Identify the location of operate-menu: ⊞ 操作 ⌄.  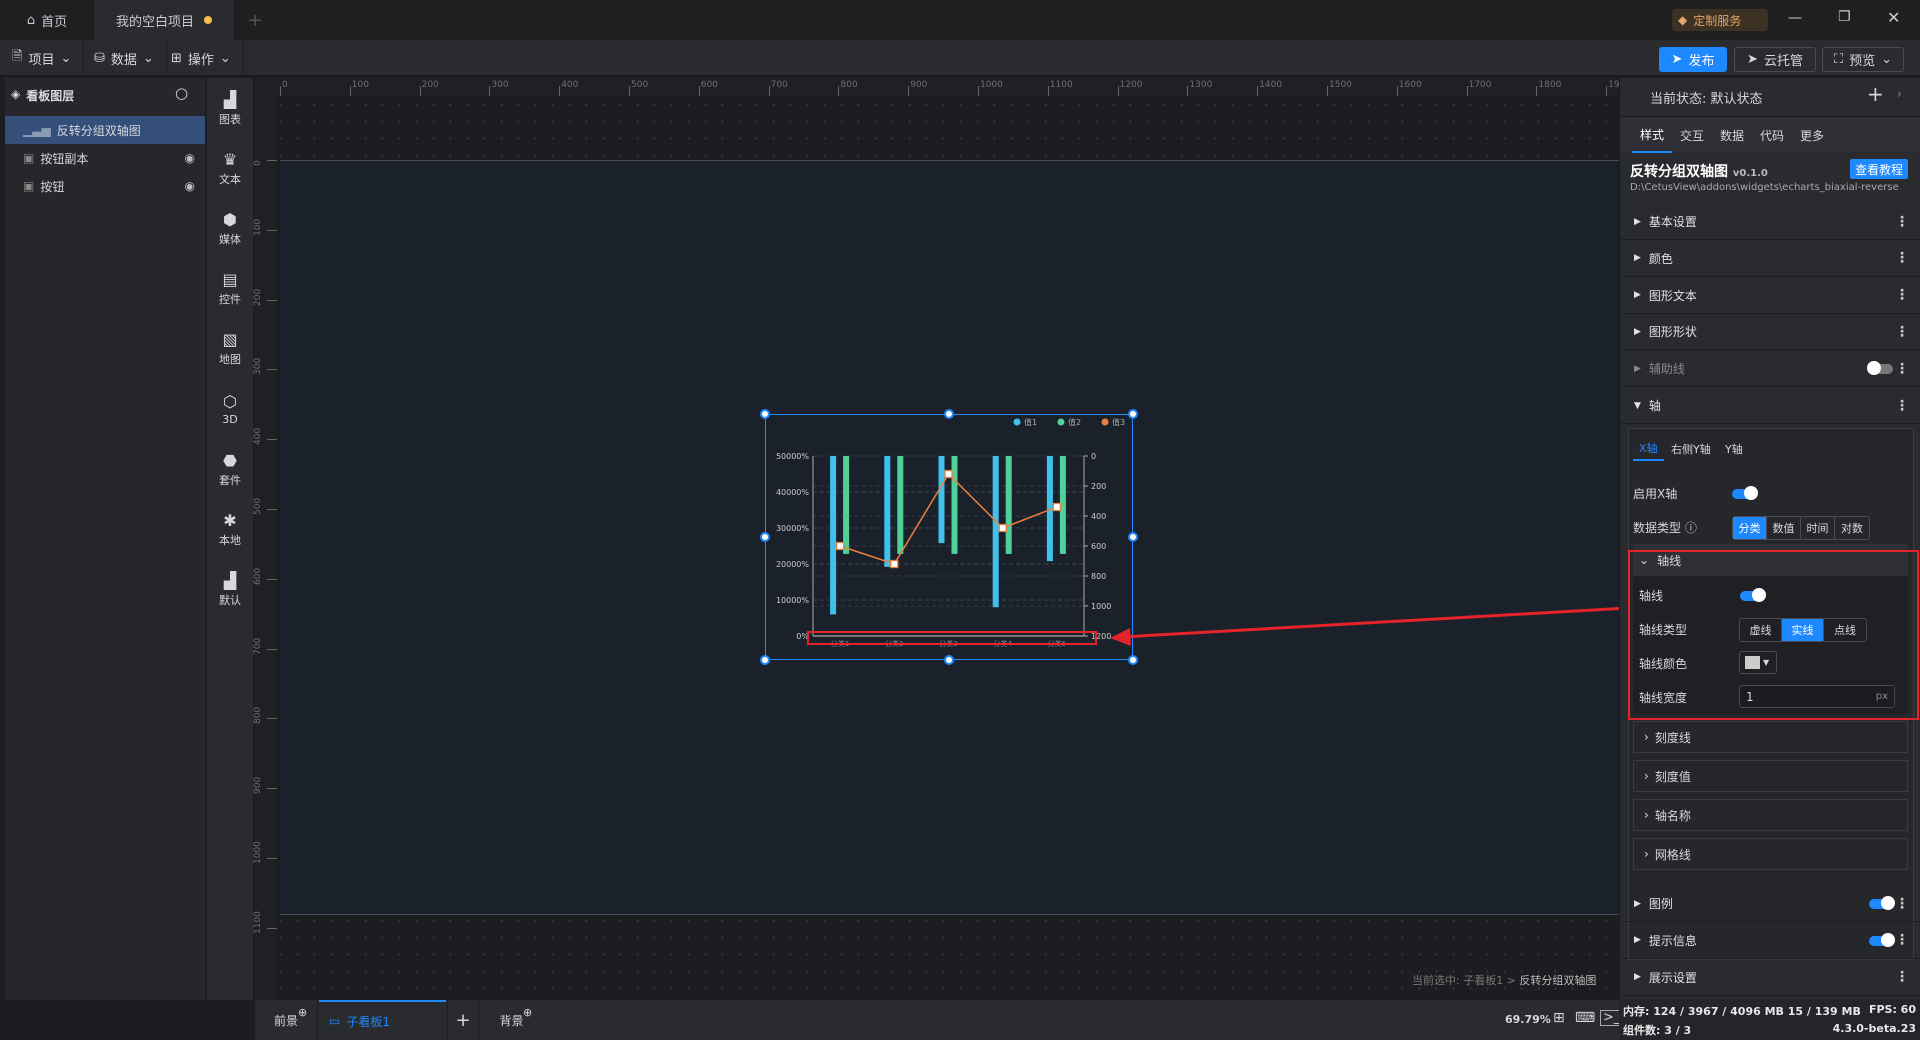
(201, 58).